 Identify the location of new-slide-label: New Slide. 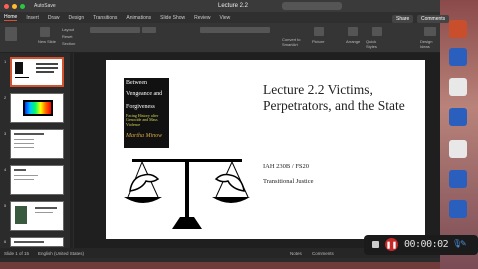
(47, 41).